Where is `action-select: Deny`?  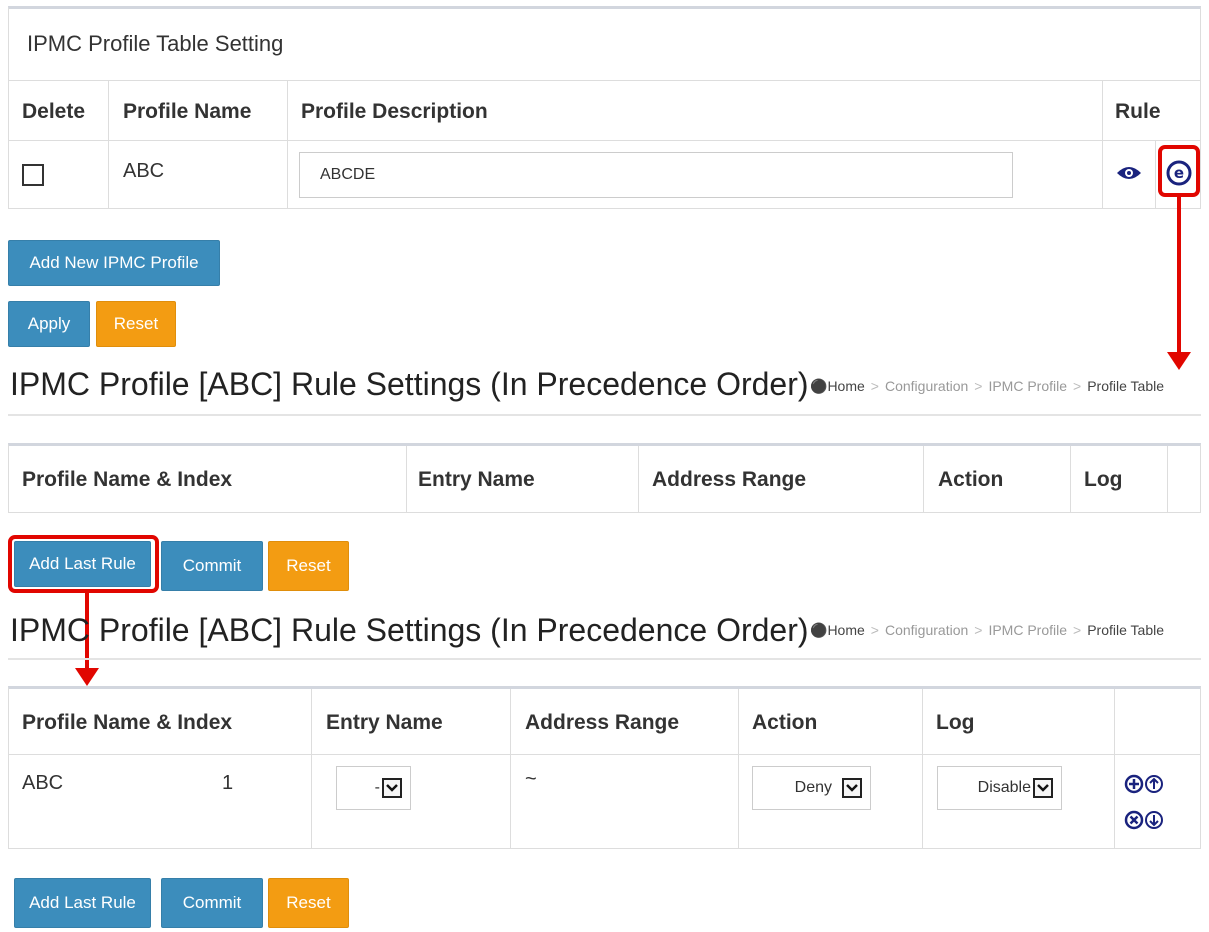
action-select: Deny is located at coordinates (811, 788).